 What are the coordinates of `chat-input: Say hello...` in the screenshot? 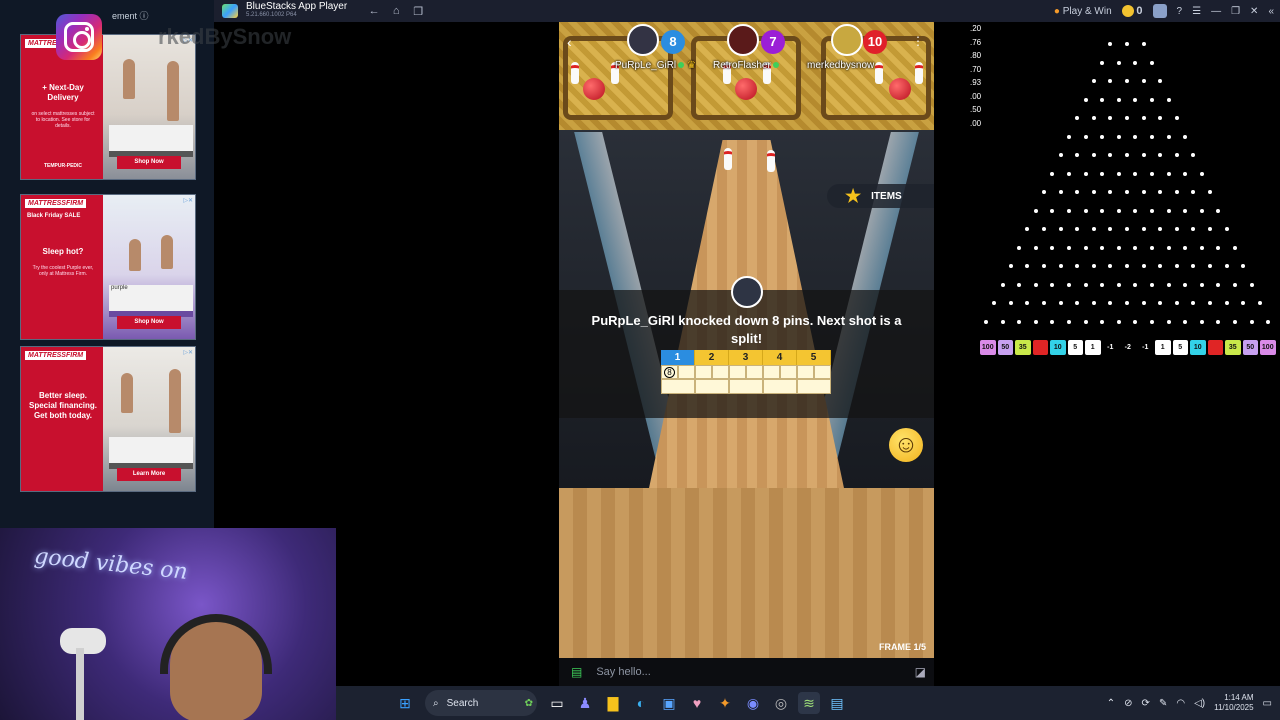 It's located at (623, 672).